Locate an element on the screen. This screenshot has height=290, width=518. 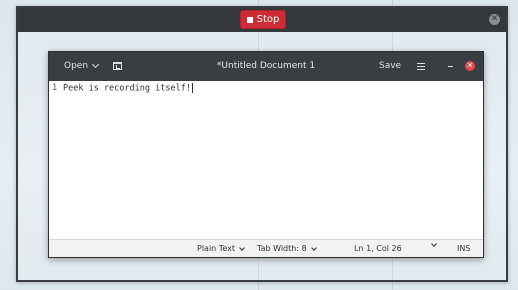
stop-recording-button: Stop is located at coordinates (263, 19).